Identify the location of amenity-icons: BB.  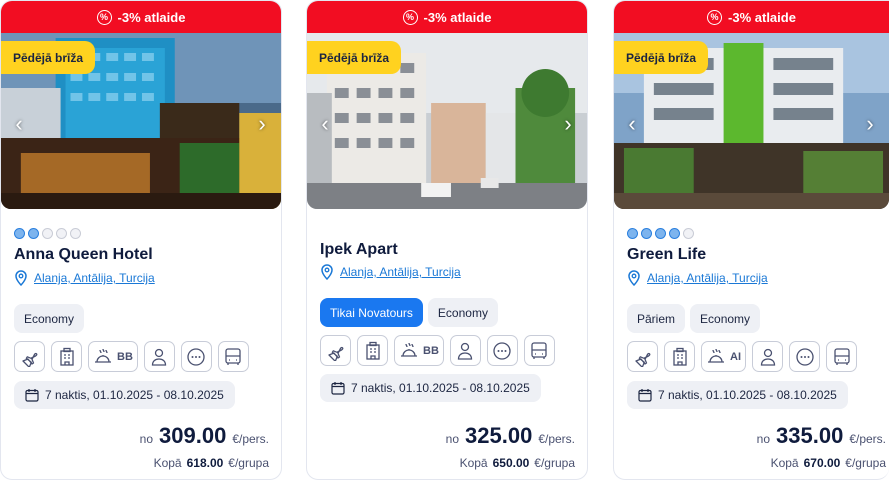
(437, 350).